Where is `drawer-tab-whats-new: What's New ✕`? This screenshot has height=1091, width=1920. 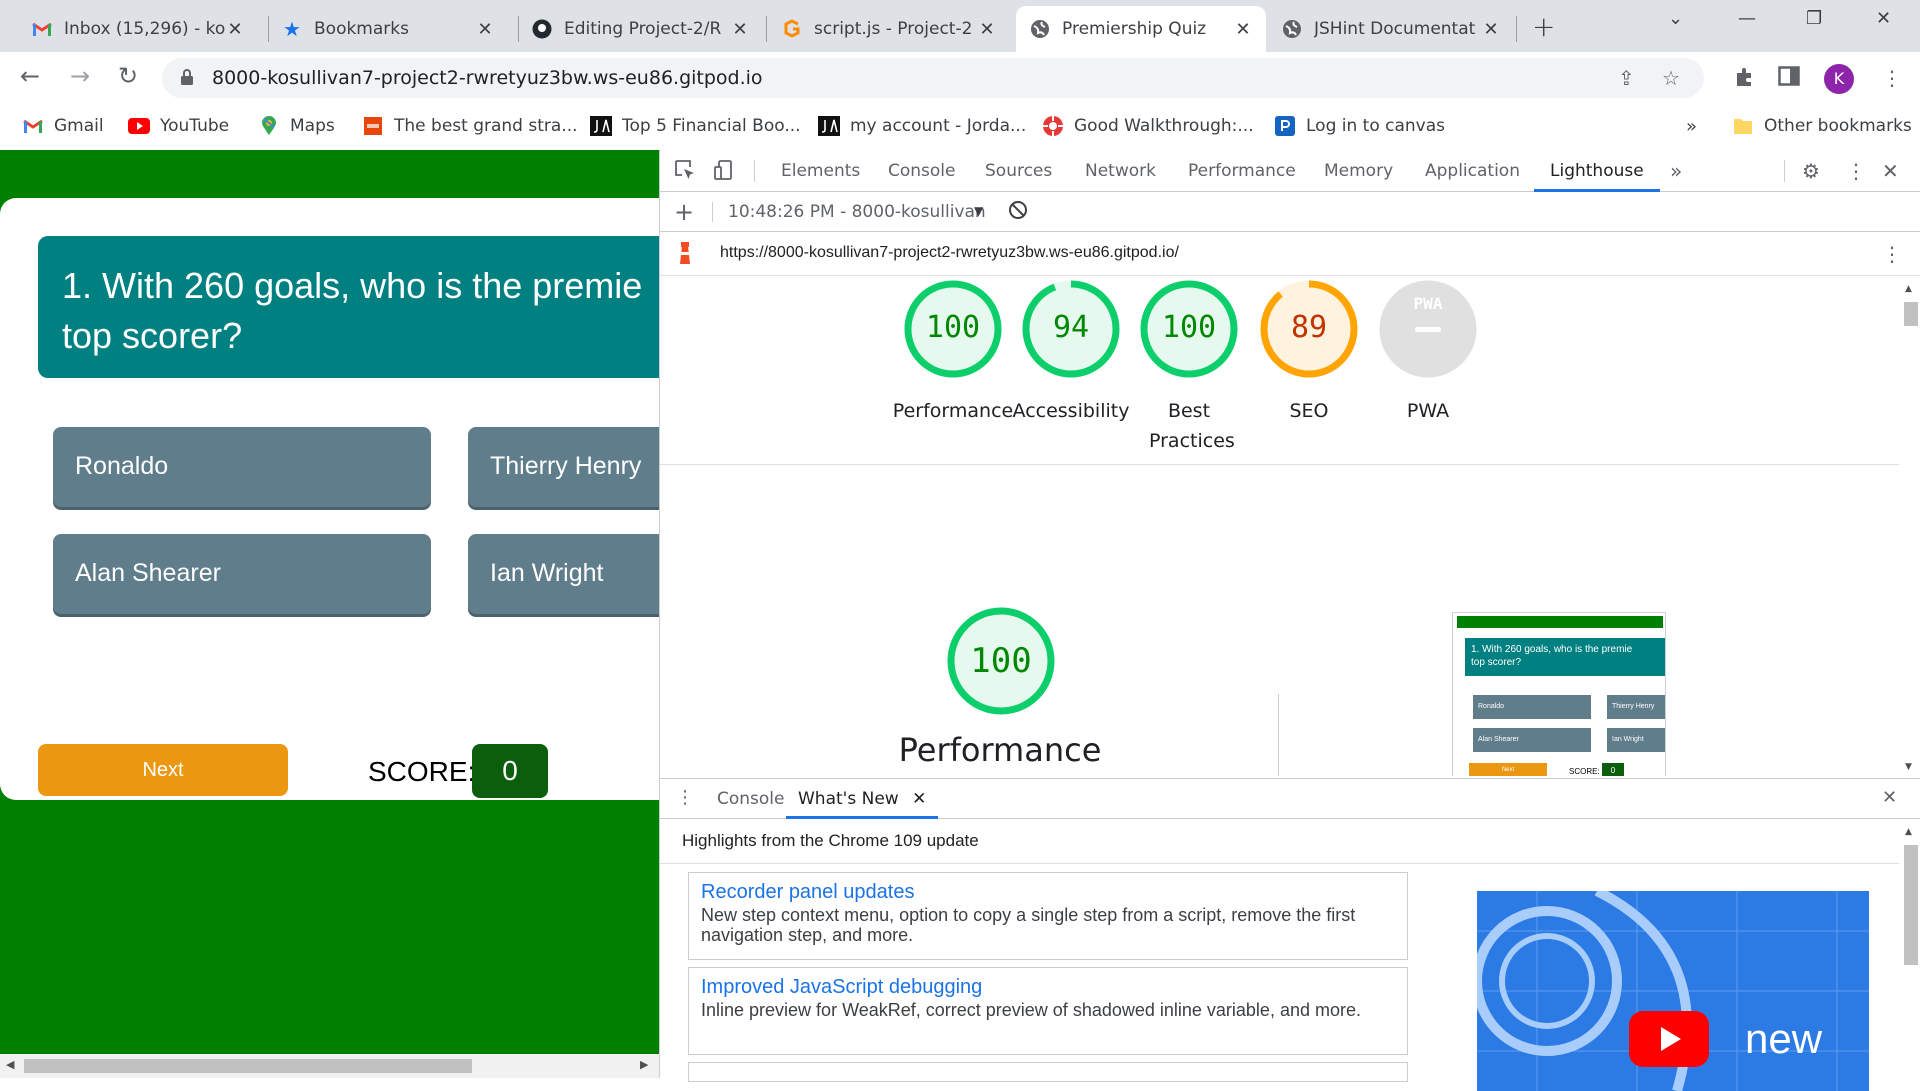 drawer-tab-whats-new: What's New ✕ is located at coordinates (862, 799).